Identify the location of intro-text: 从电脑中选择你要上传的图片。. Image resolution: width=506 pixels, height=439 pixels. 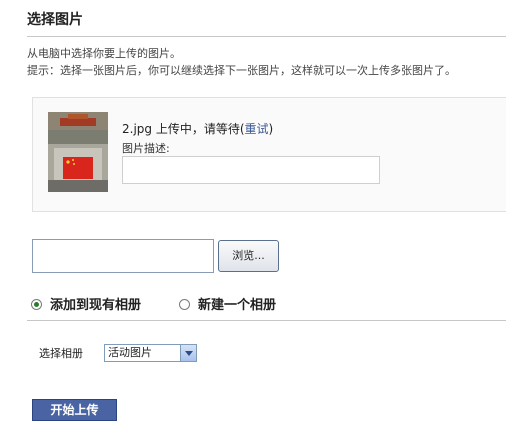
(104, 53).